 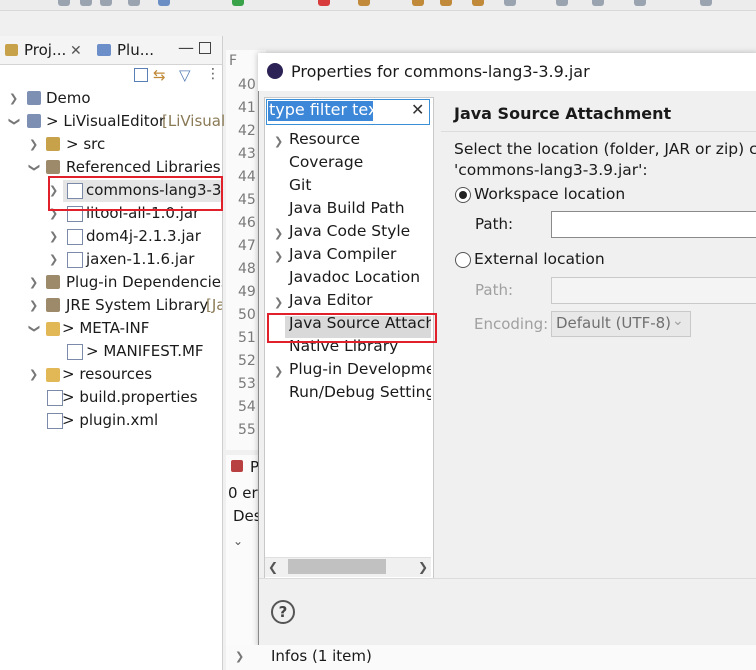 I want to click on scroll-right-icon: ❯, so click(x=423, y=567).